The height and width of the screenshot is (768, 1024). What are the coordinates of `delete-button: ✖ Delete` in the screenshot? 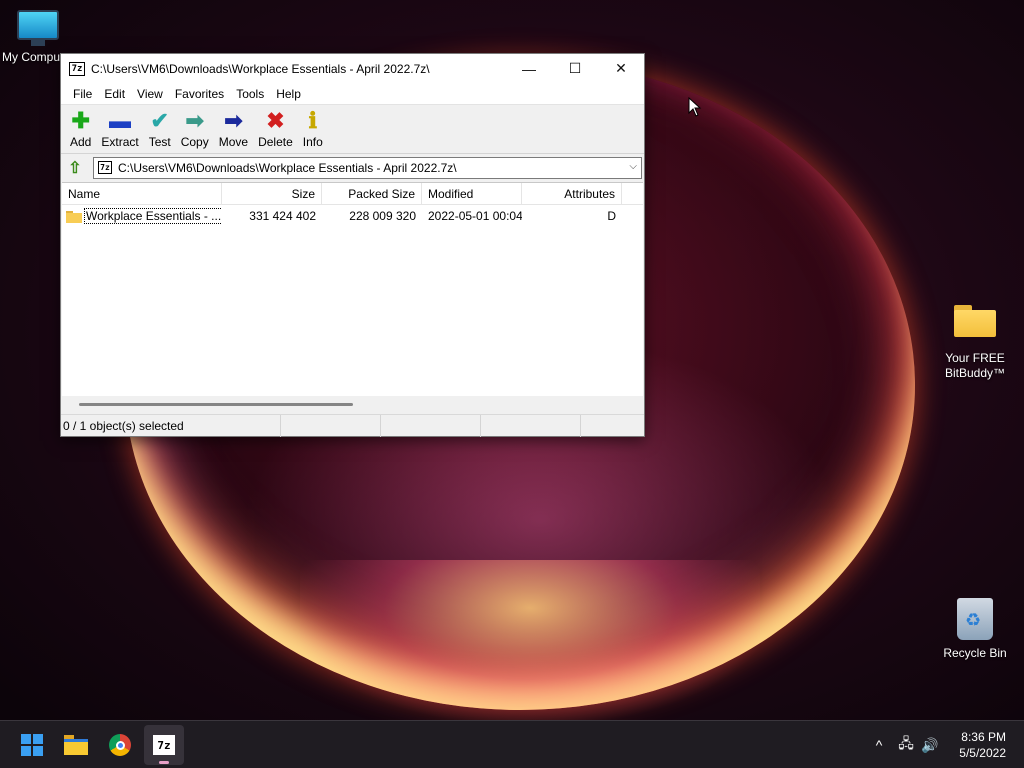 It's located at (275, 129).